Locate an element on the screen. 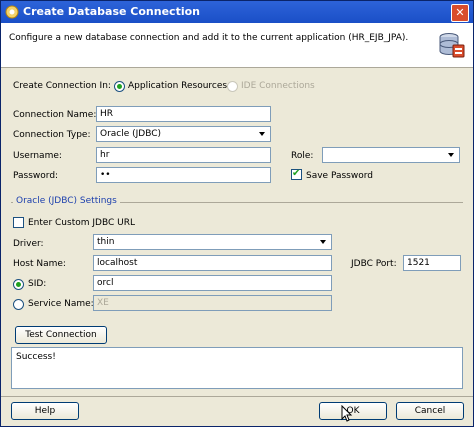 The width and height of the screenshot is (474, 427). help-button: Help is located at coordinates (45, 411).